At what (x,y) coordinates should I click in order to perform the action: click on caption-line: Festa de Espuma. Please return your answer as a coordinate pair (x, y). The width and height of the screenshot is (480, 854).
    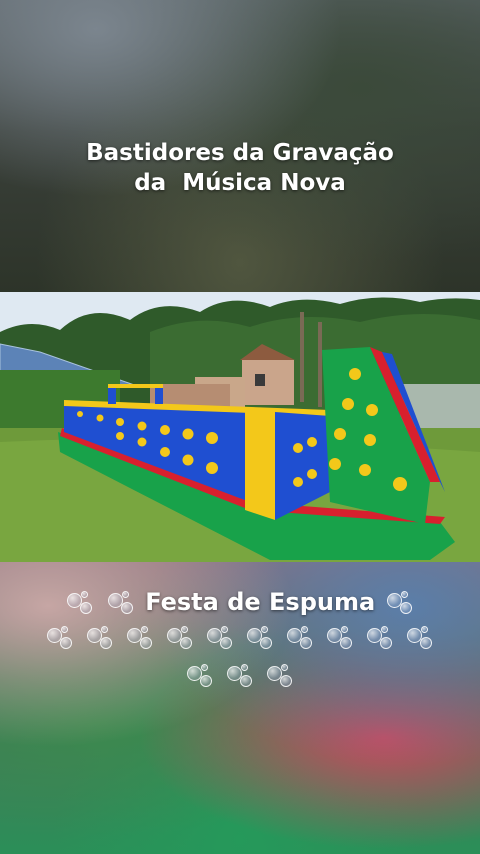
    Looking at the image, I should click on (240, 602).